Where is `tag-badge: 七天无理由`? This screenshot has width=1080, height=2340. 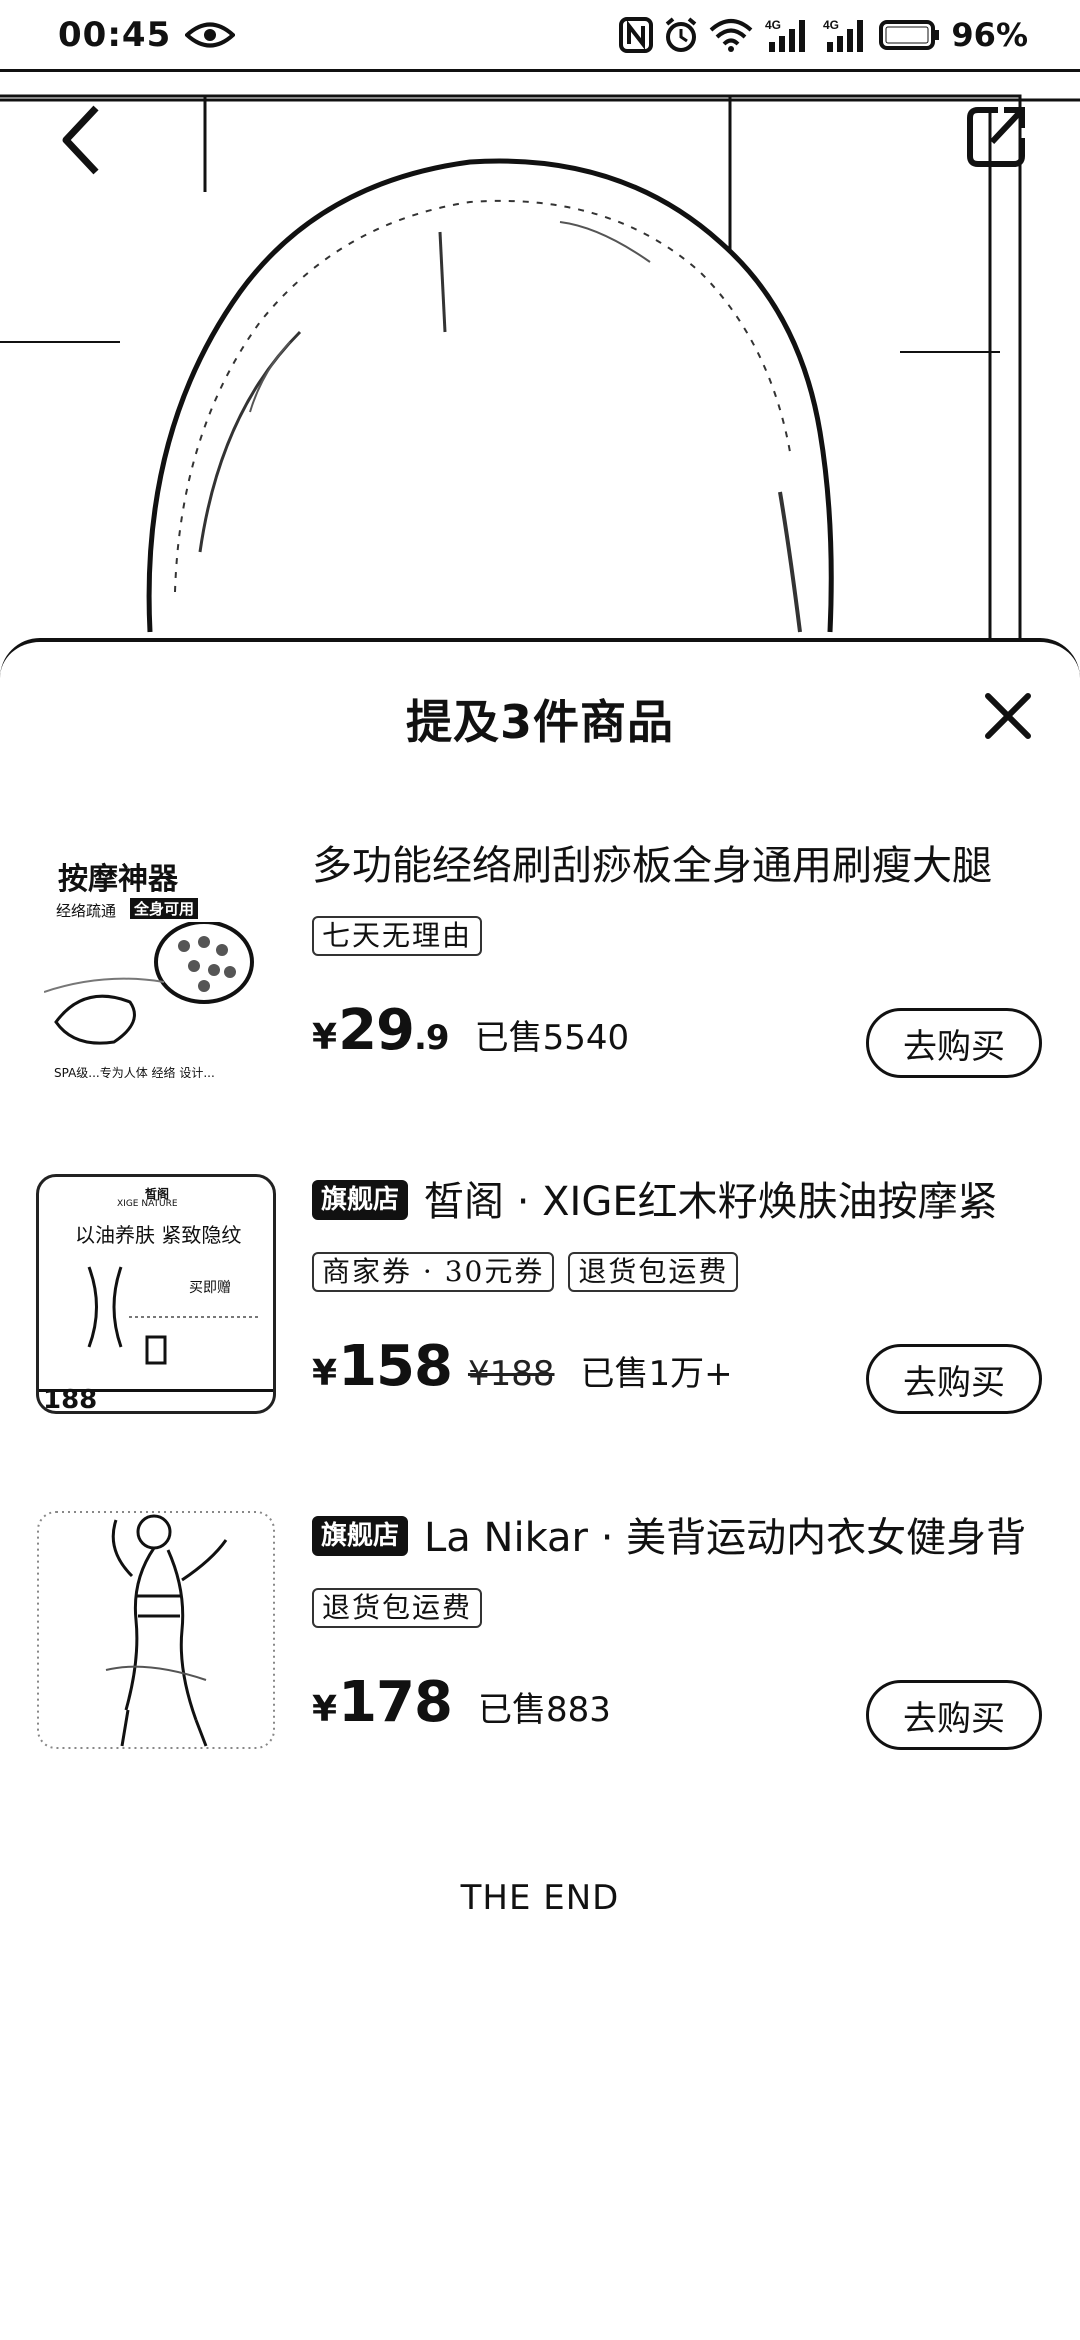 tag-badge: 七天无理由 is located at coordinates (397, 936).